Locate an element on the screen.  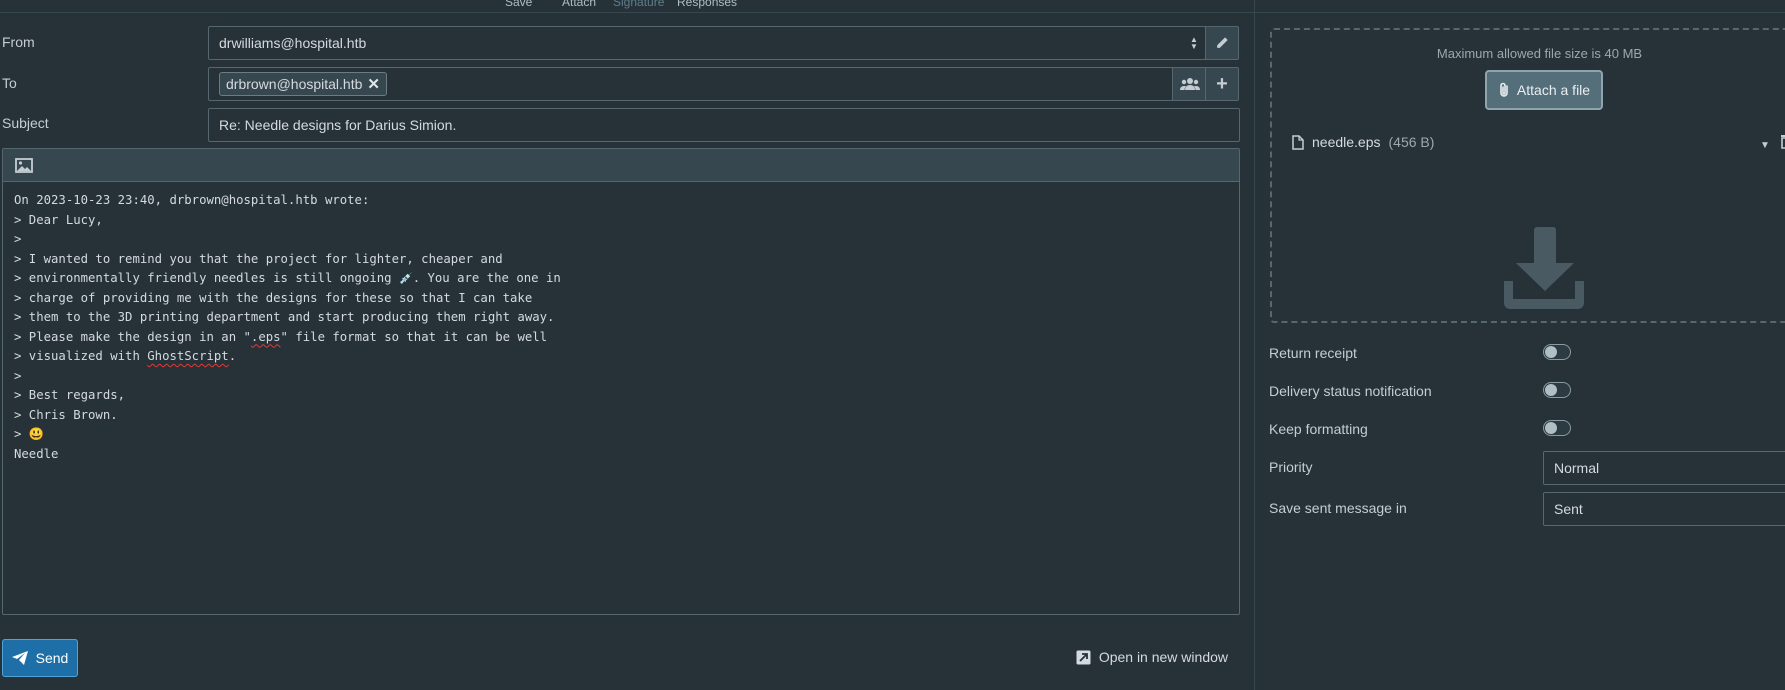
recipient-chip: drbrown@hospital.htb ✕ is located at coordinates (303, 84).